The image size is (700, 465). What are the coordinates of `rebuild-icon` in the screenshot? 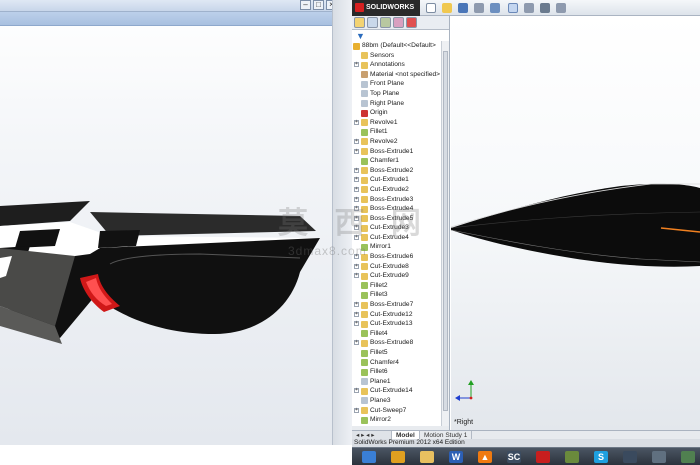 It's located at (529, 8).